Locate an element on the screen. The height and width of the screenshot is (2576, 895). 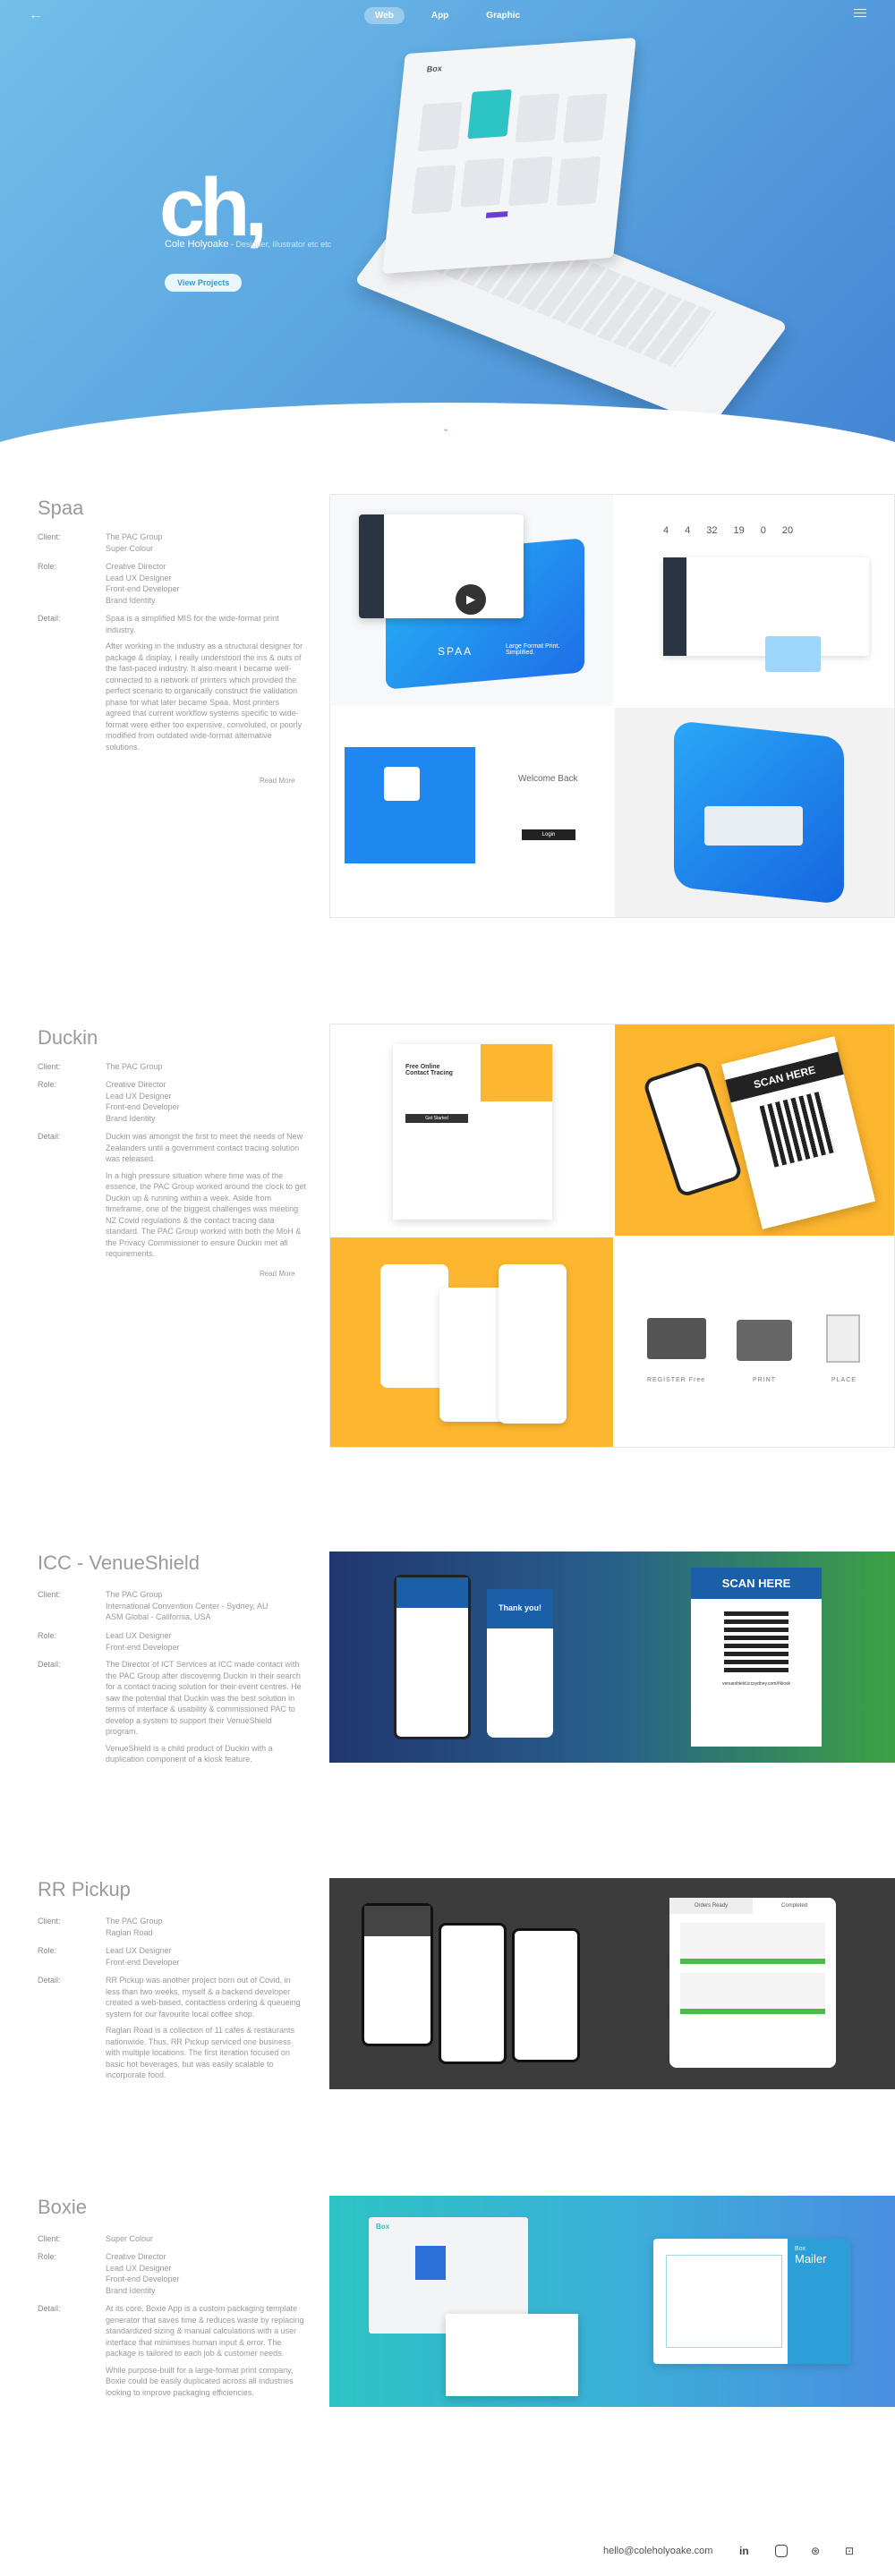
mailer-title: Mailer is located at coordinates (811, 2259).